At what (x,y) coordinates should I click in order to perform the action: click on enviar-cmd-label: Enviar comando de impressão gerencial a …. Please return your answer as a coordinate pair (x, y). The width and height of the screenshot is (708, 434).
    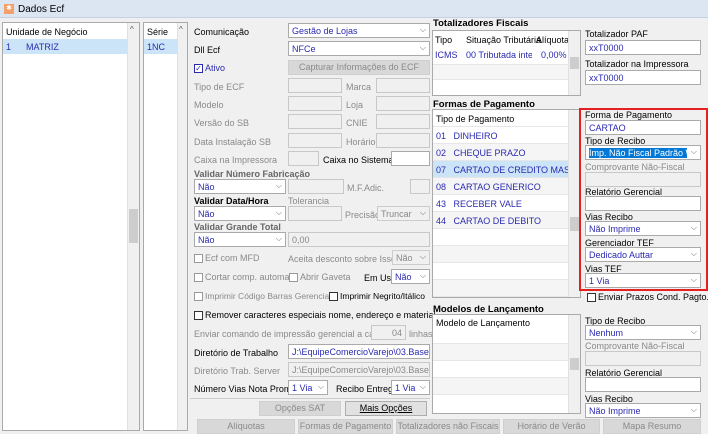
    Looking at the image, I should click on (289, 334).